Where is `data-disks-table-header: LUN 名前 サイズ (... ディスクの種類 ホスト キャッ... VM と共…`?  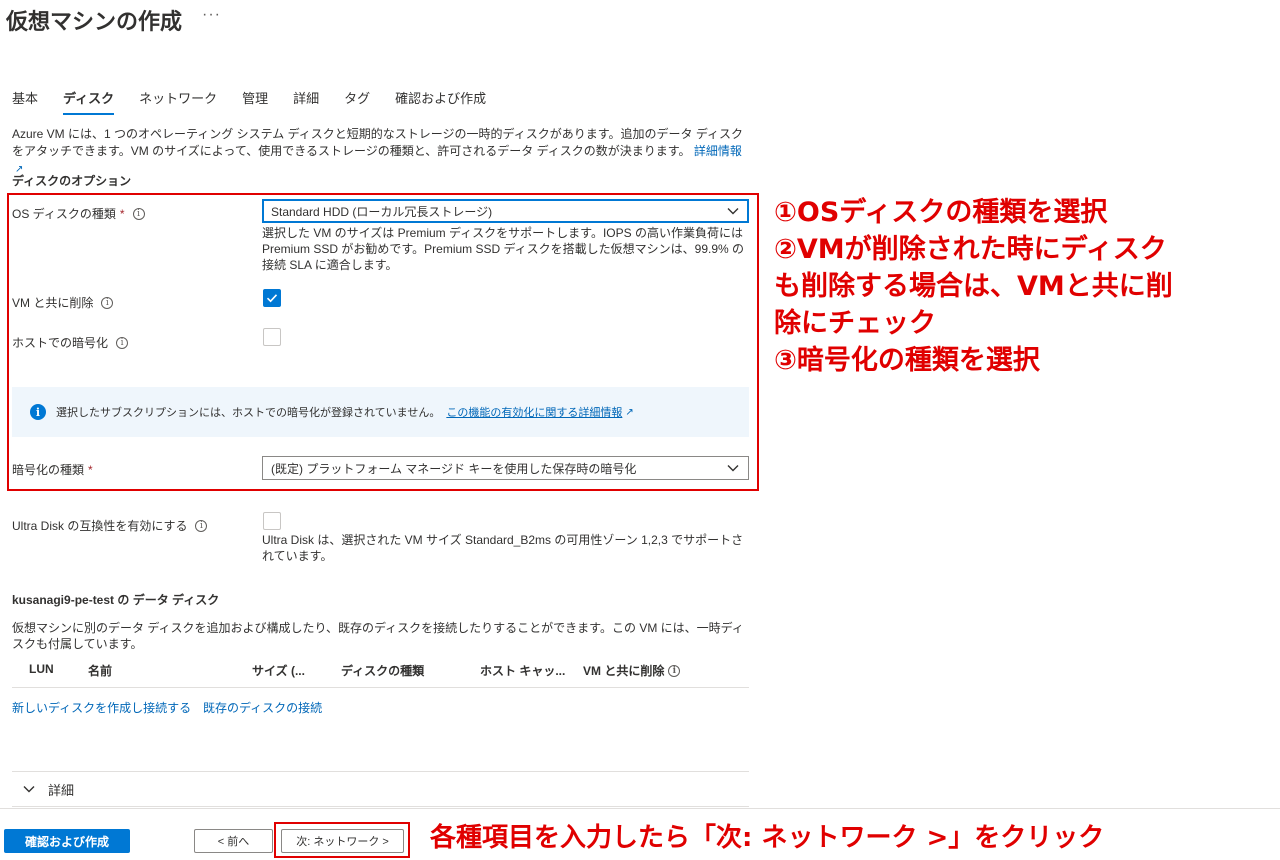
data-disks-table-header: LUN 名前 サイズ (... ディスクの種類 ホスト キャッ... VM と共… is located at coordinates (380, 674).